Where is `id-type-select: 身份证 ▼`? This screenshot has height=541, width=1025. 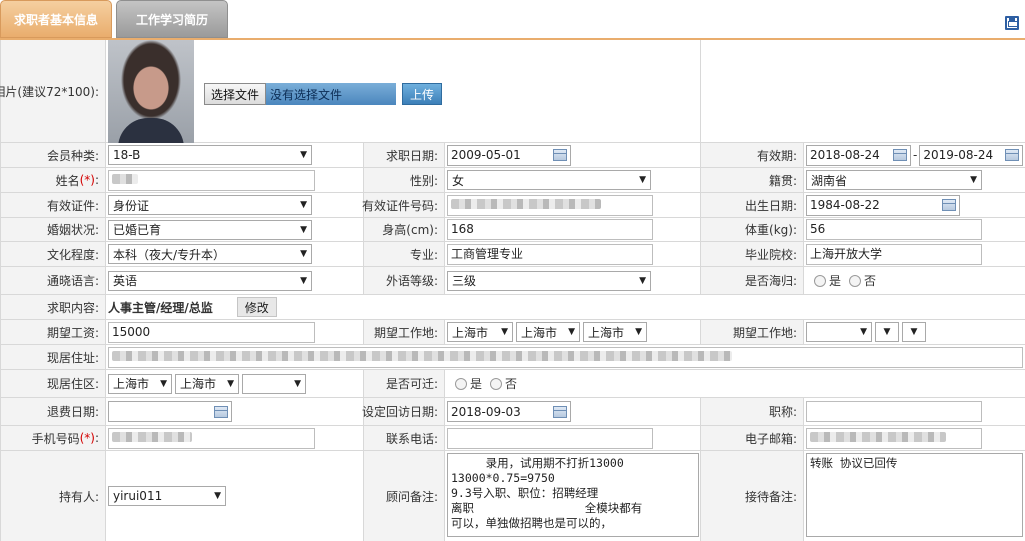 id-type-select: 身份证 ▼ is located at coordinates (210, 205).